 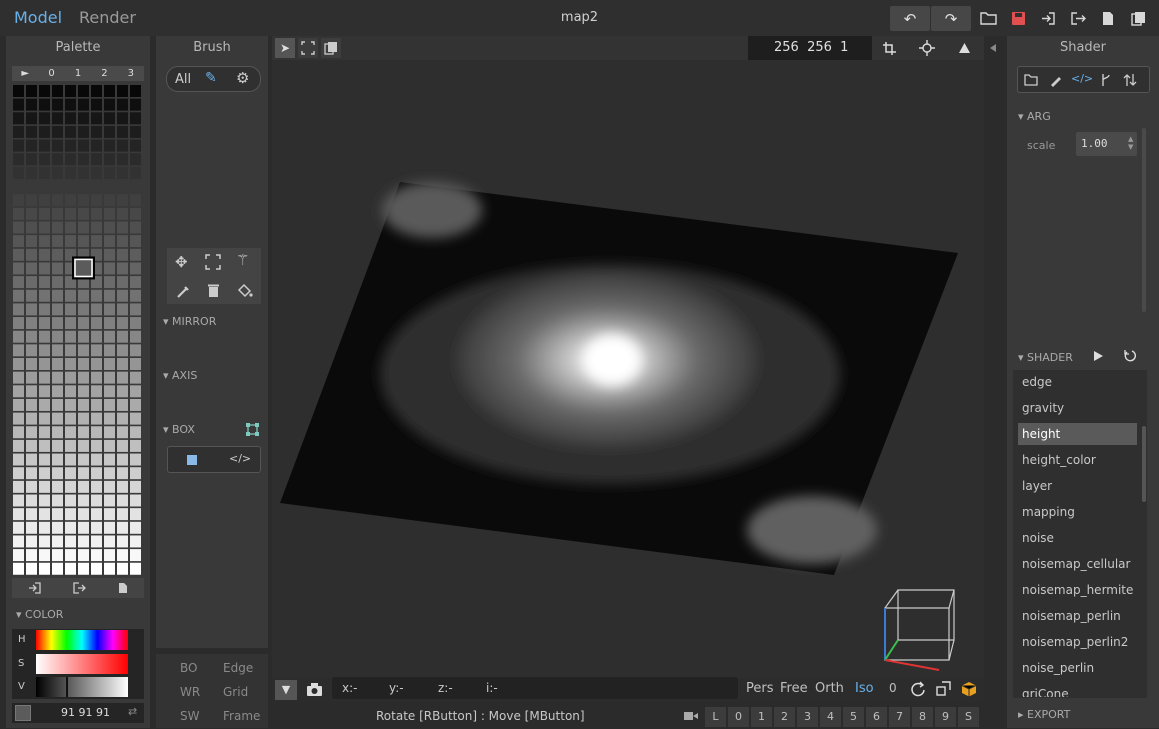 What do you see at coordinates (691, 716) in the screenshot?
I see `video-camera-icon` at bounding box center [691, 716].